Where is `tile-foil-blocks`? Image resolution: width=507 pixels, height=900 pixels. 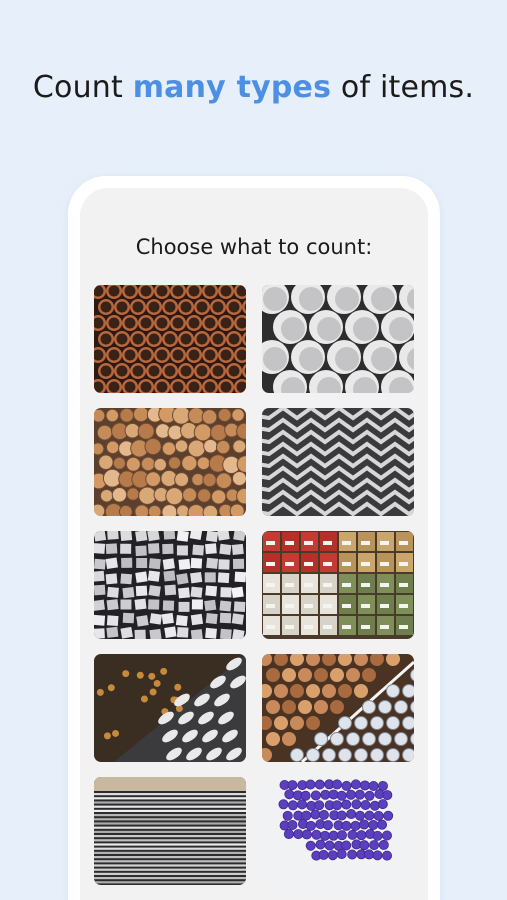 tile-foil-blocks is located at coordinates (170, 585).